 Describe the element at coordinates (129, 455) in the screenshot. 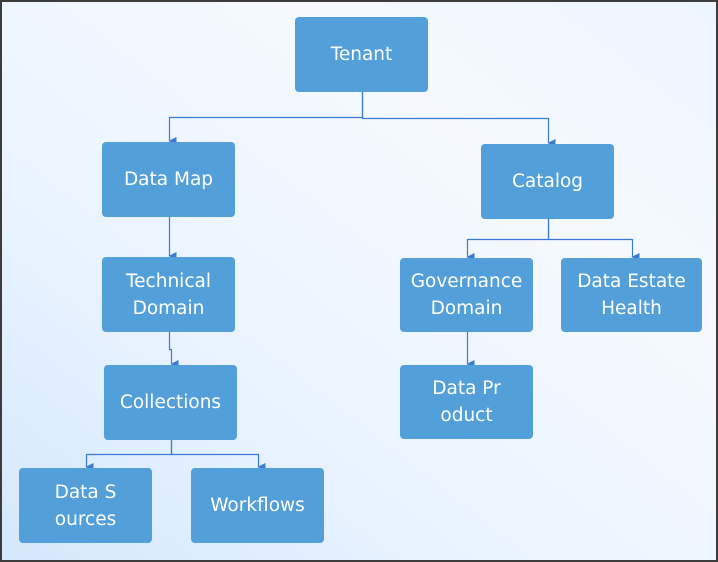

I see `connector-collections-to-data-sources` at that location.